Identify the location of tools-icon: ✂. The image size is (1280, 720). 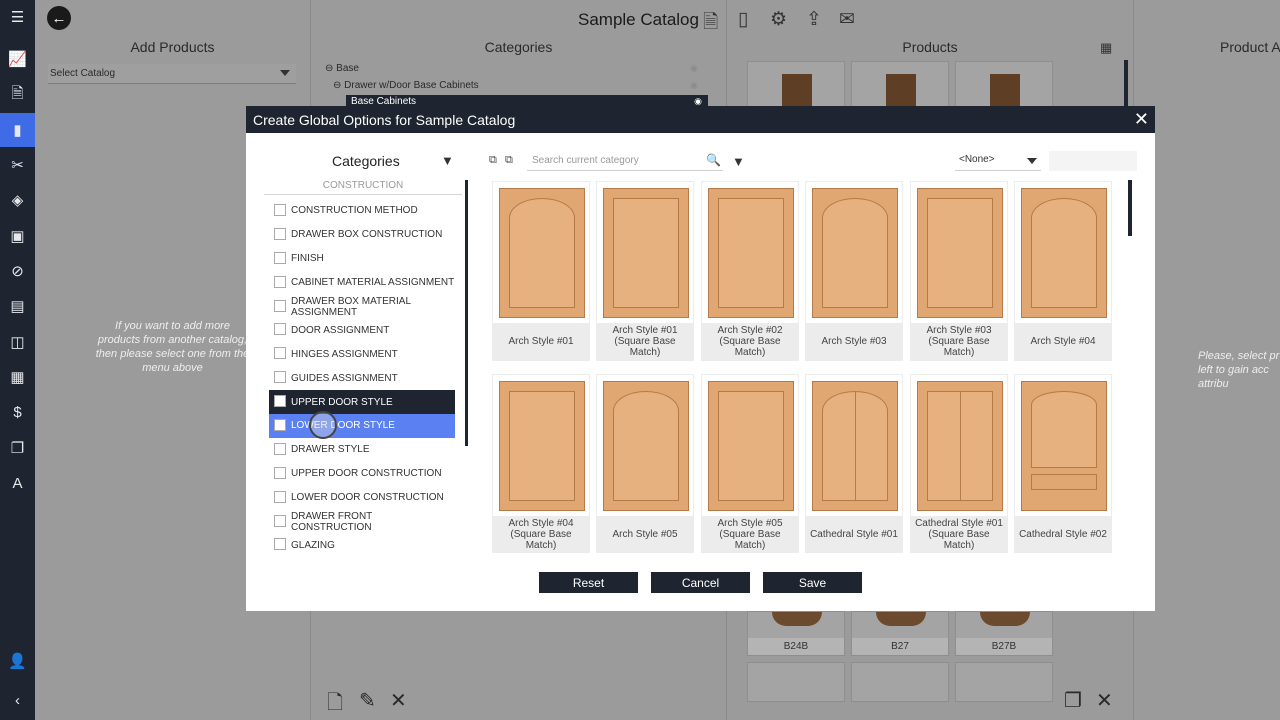
(17, 165).